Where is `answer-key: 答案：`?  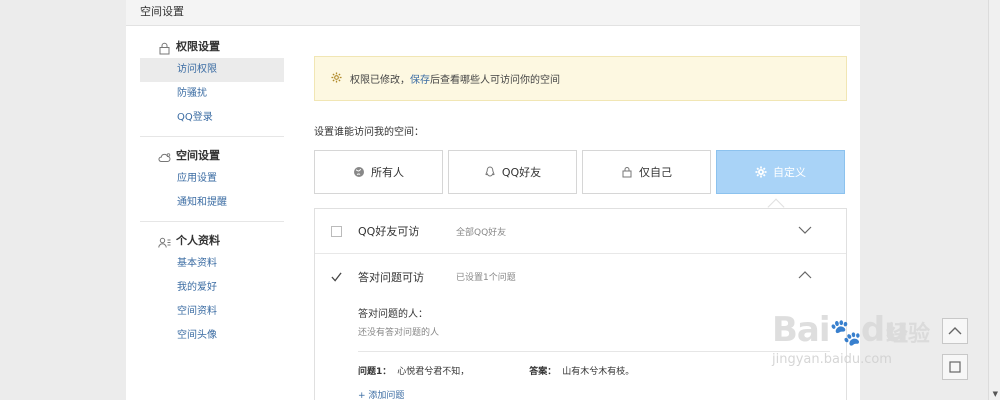 answer-key: 答案： is located at coordinates (543, 372).